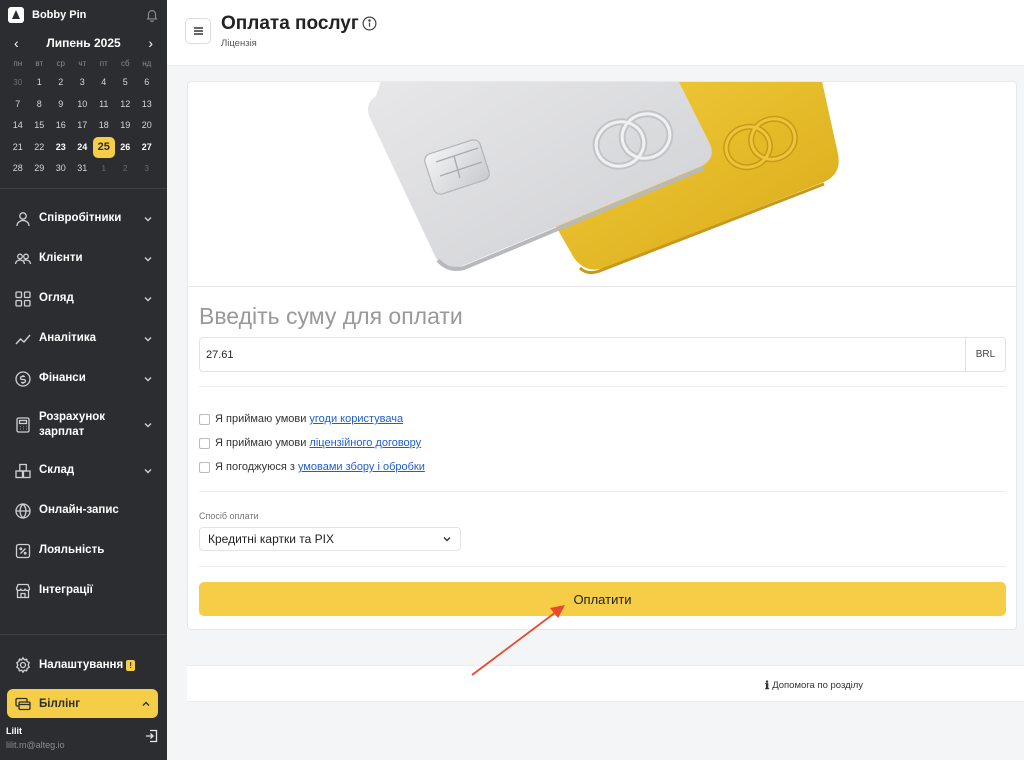 Image resolution: width=1024 pixels, height=760 pixels. What do you see at coordinates (83, 471) in the screenshot?
I see `sidebar-item-warehouse: Склад` at bounding box center [83, 471].